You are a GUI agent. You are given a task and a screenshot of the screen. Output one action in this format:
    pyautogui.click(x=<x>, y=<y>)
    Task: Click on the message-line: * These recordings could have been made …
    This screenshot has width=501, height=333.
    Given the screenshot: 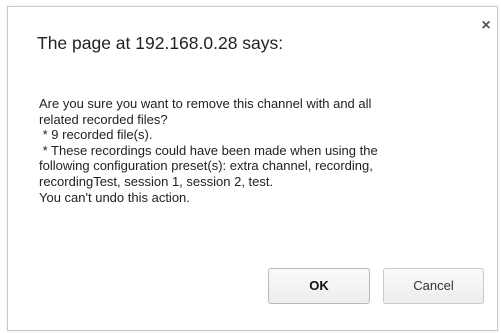 What is the action you would take?
    pyautogui.click(x=208, y=150)
    